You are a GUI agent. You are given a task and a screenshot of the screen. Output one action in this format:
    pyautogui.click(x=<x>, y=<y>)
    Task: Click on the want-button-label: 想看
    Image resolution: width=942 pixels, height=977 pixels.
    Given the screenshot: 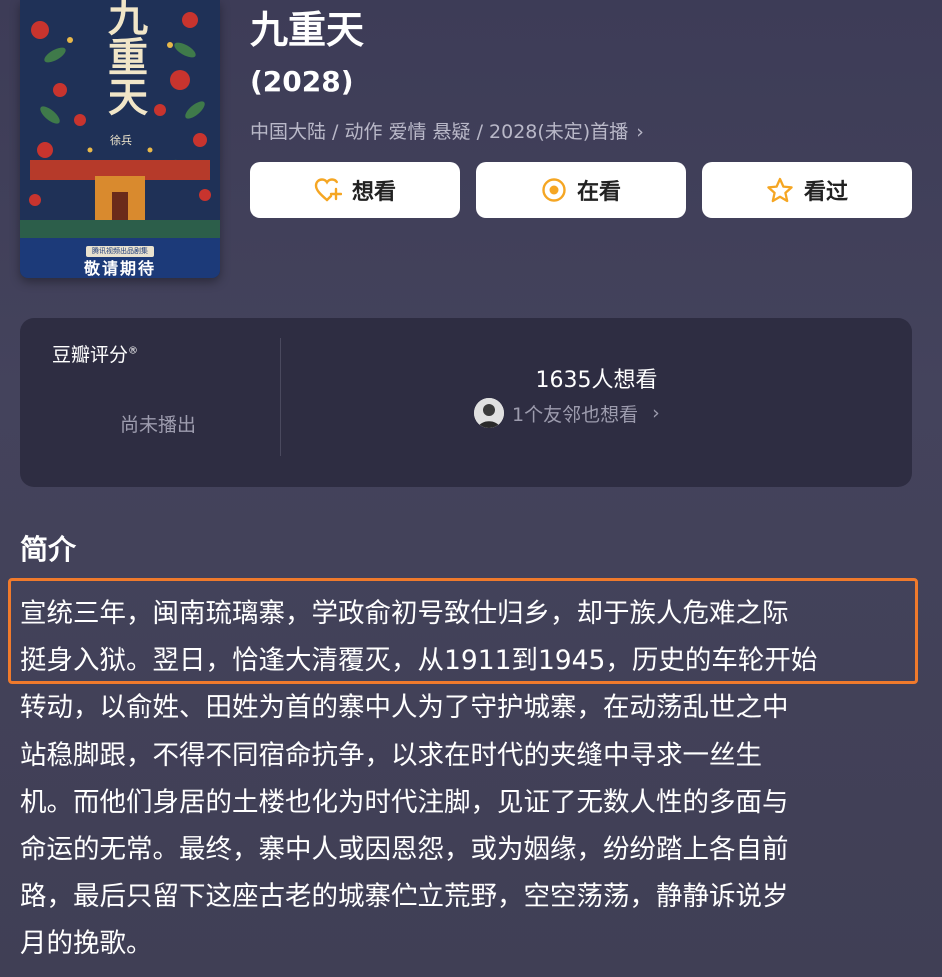 What is the action you would take?
    pyautogui.click(x=373, y=192)
    